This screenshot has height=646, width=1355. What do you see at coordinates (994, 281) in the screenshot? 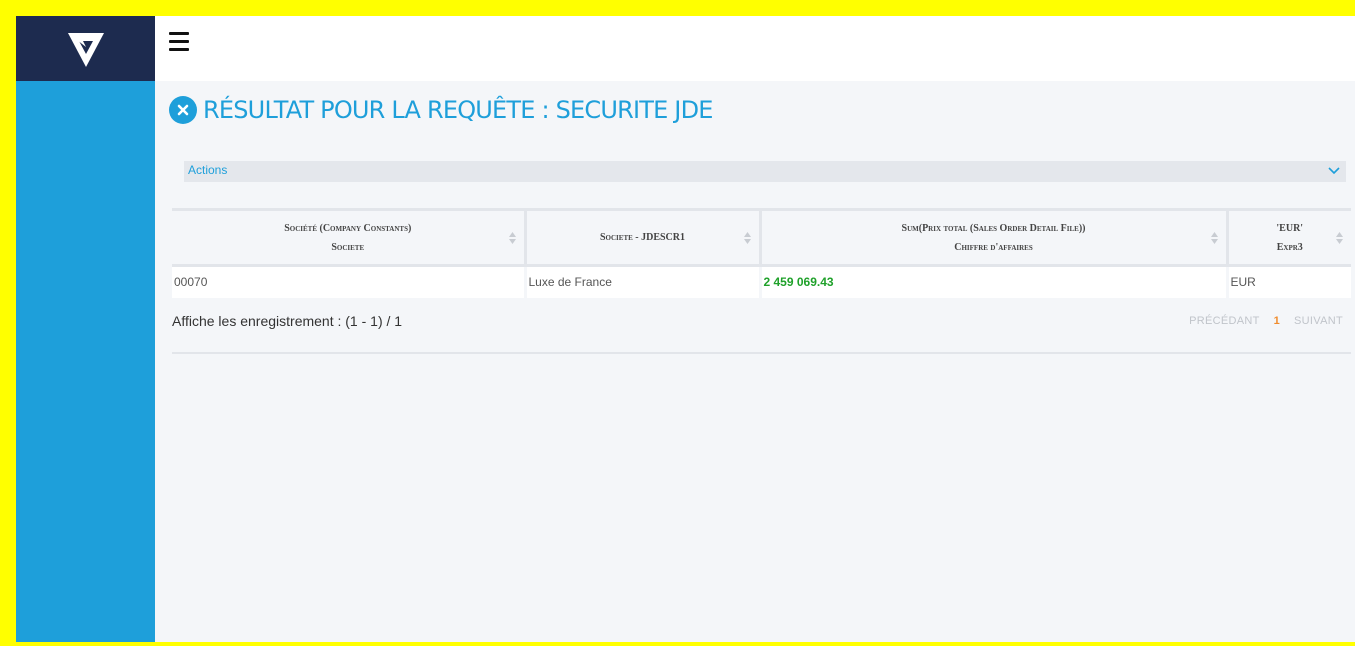
I see `cell-chiffre-affaires: 2 459 069.43` at bounding box center [994, 281].